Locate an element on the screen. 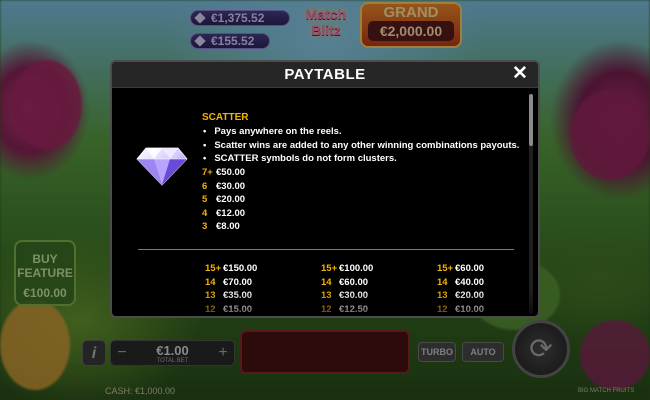 This screenshot has width=650, height=400. payout-row: 14 €40.00 is located at coordinates (460, 283).